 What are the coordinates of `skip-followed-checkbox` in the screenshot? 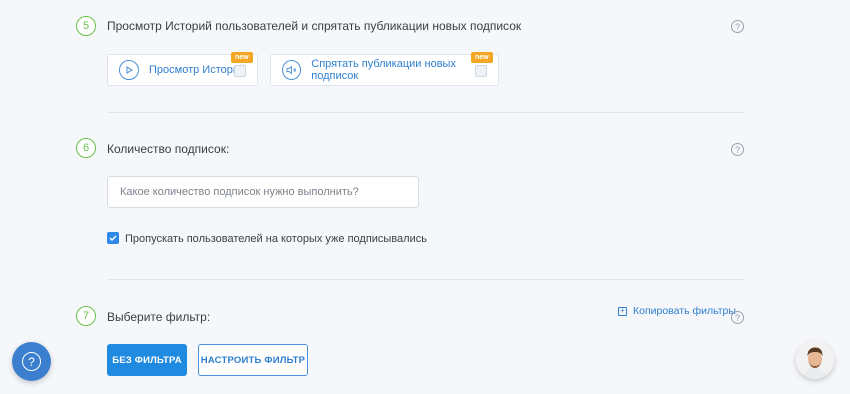 It's located at (113, 238).